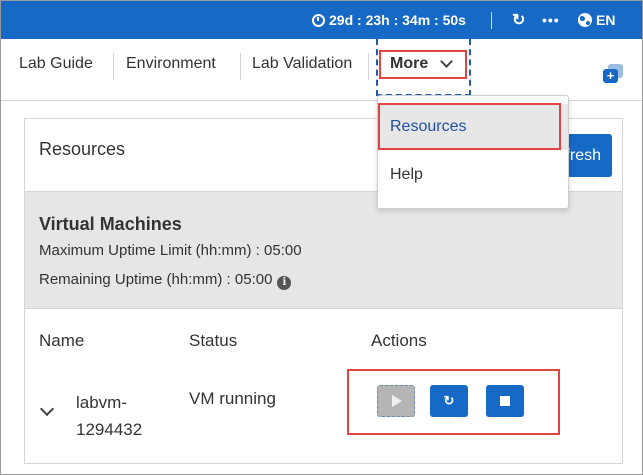  I want to click on column-header-name: Name, so click(62, 340).